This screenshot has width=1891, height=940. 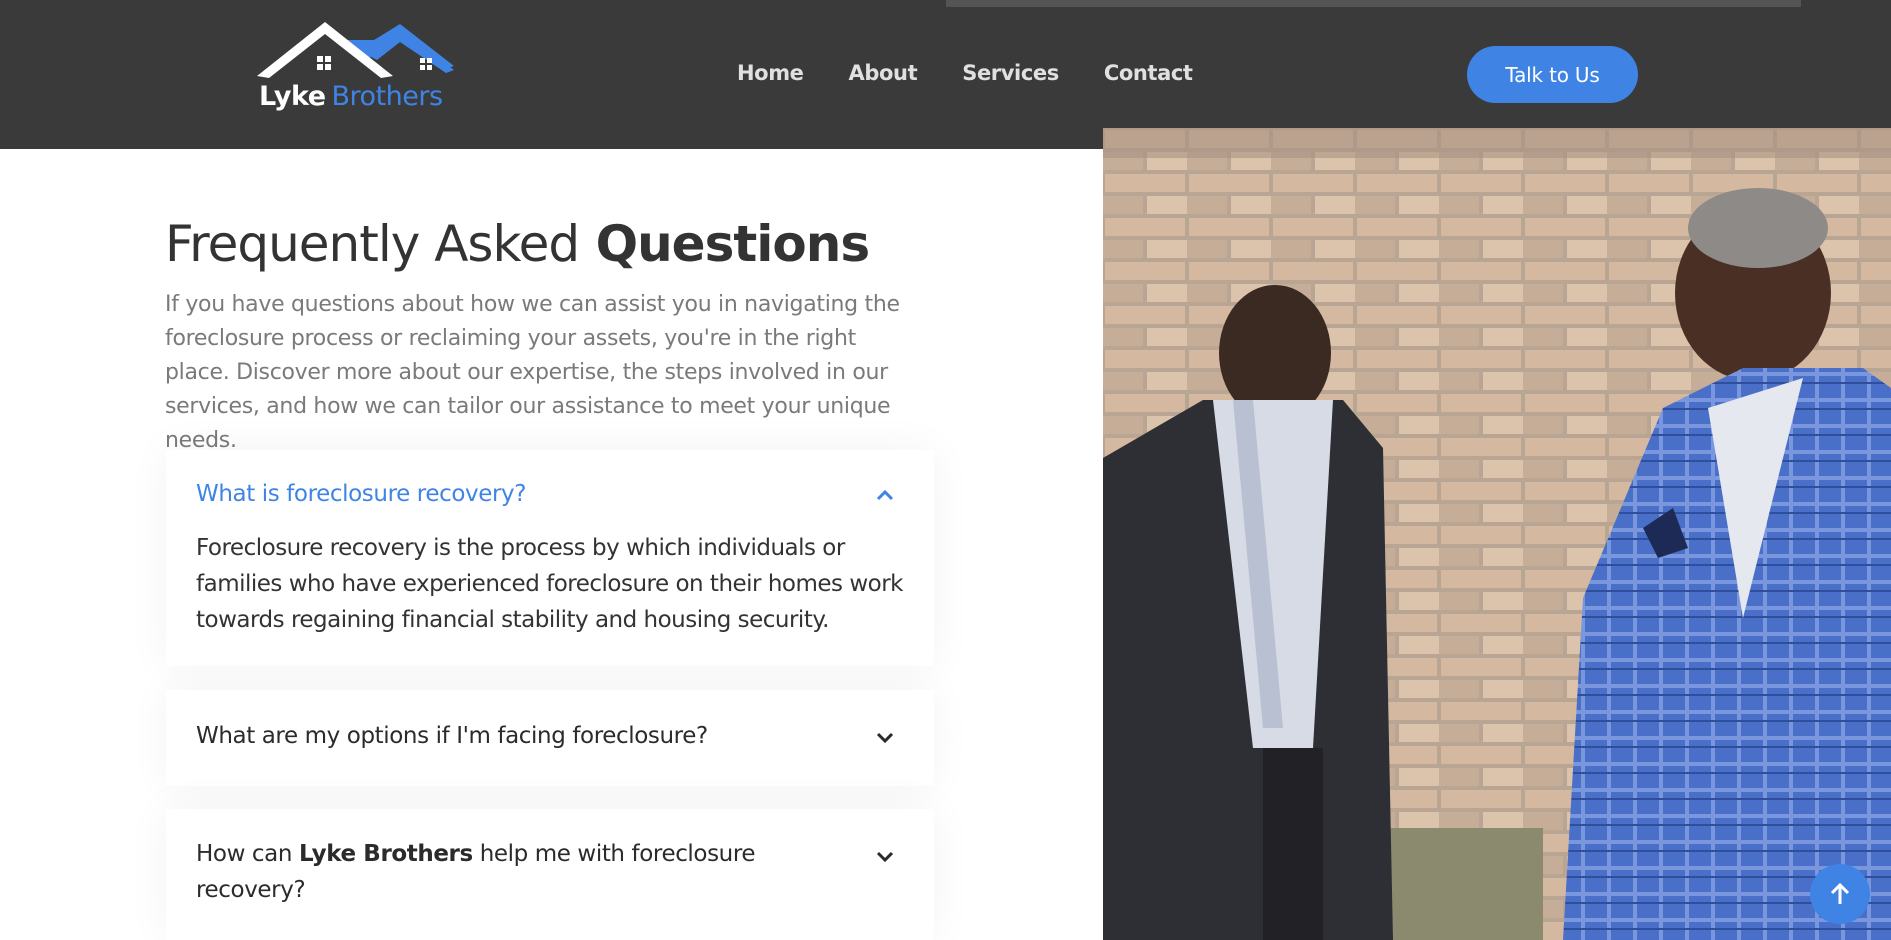 I want to click on logo-wordmark: Lyke Brothers, so click(x=351, y=96).